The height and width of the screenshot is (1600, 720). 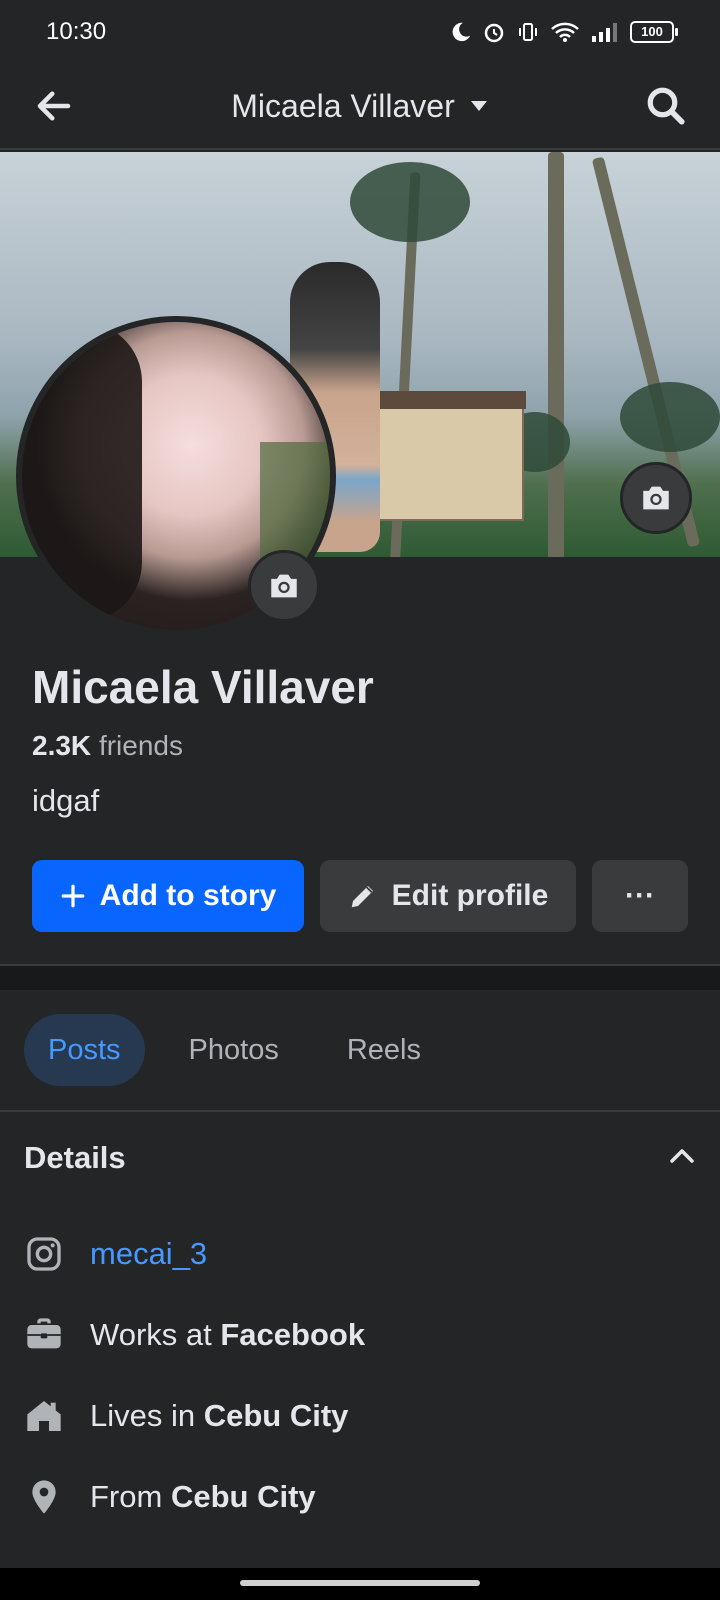 I want to click on chevron-up-icon, so click(x=682, y=1155).